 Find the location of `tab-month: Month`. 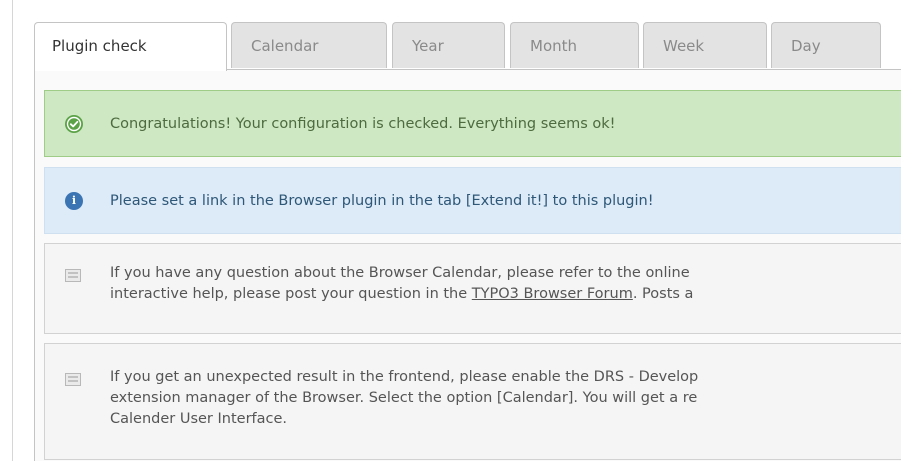

tab-month: Month is located at coordinates (574, 45).